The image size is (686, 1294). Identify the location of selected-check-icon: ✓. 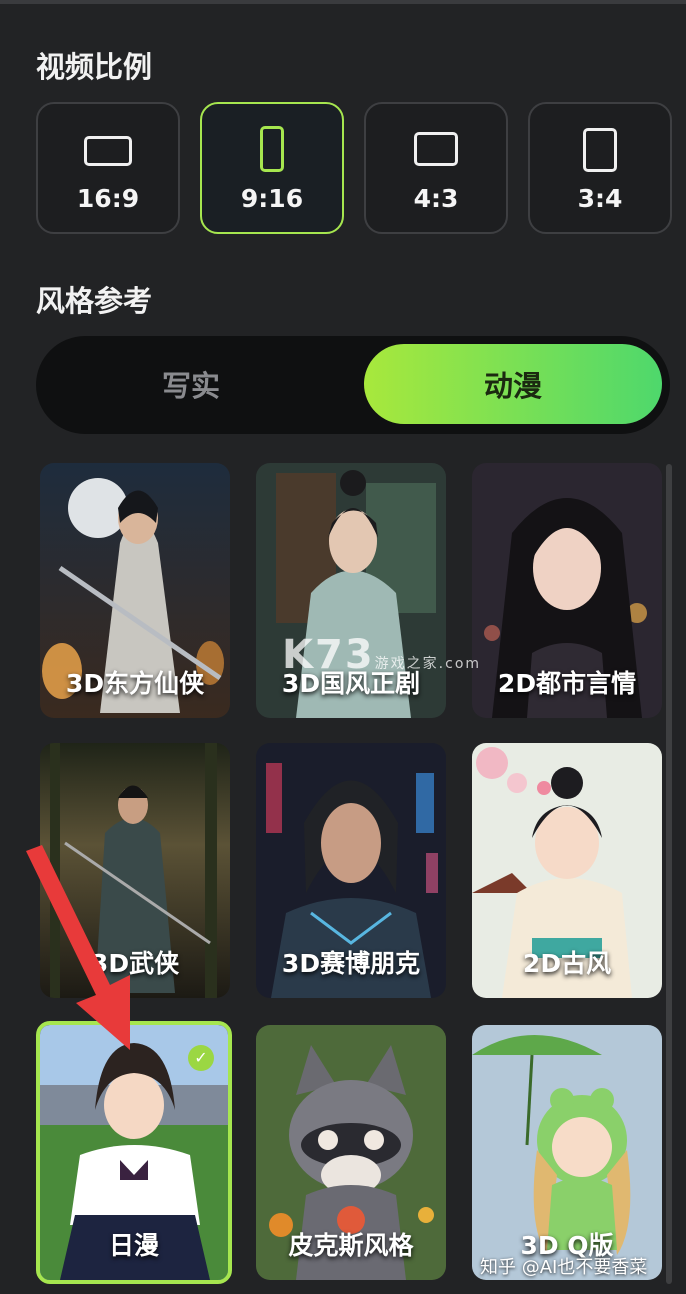
(201, 1058).